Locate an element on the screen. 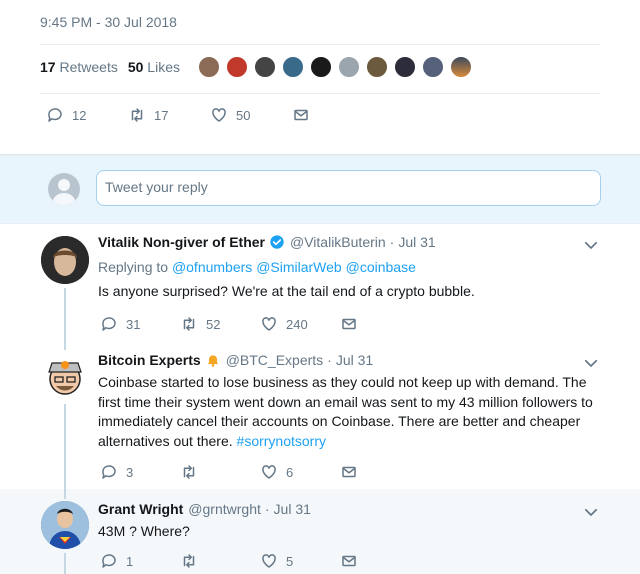  retweet-count: 52 is located at coordinates (213, 324).